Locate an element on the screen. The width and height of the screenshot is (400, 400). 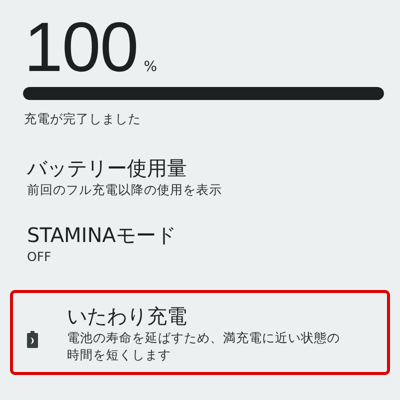
item-title: バッテリー使用量 is located at coordinates (107, 168).